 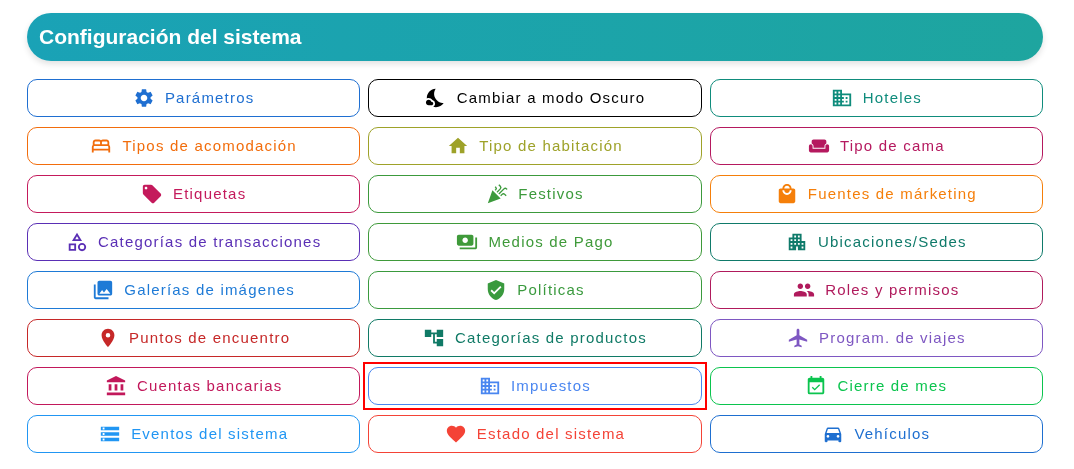 I want to click on settings-button: Cuentas bancarias, so click(x=194, y=386).